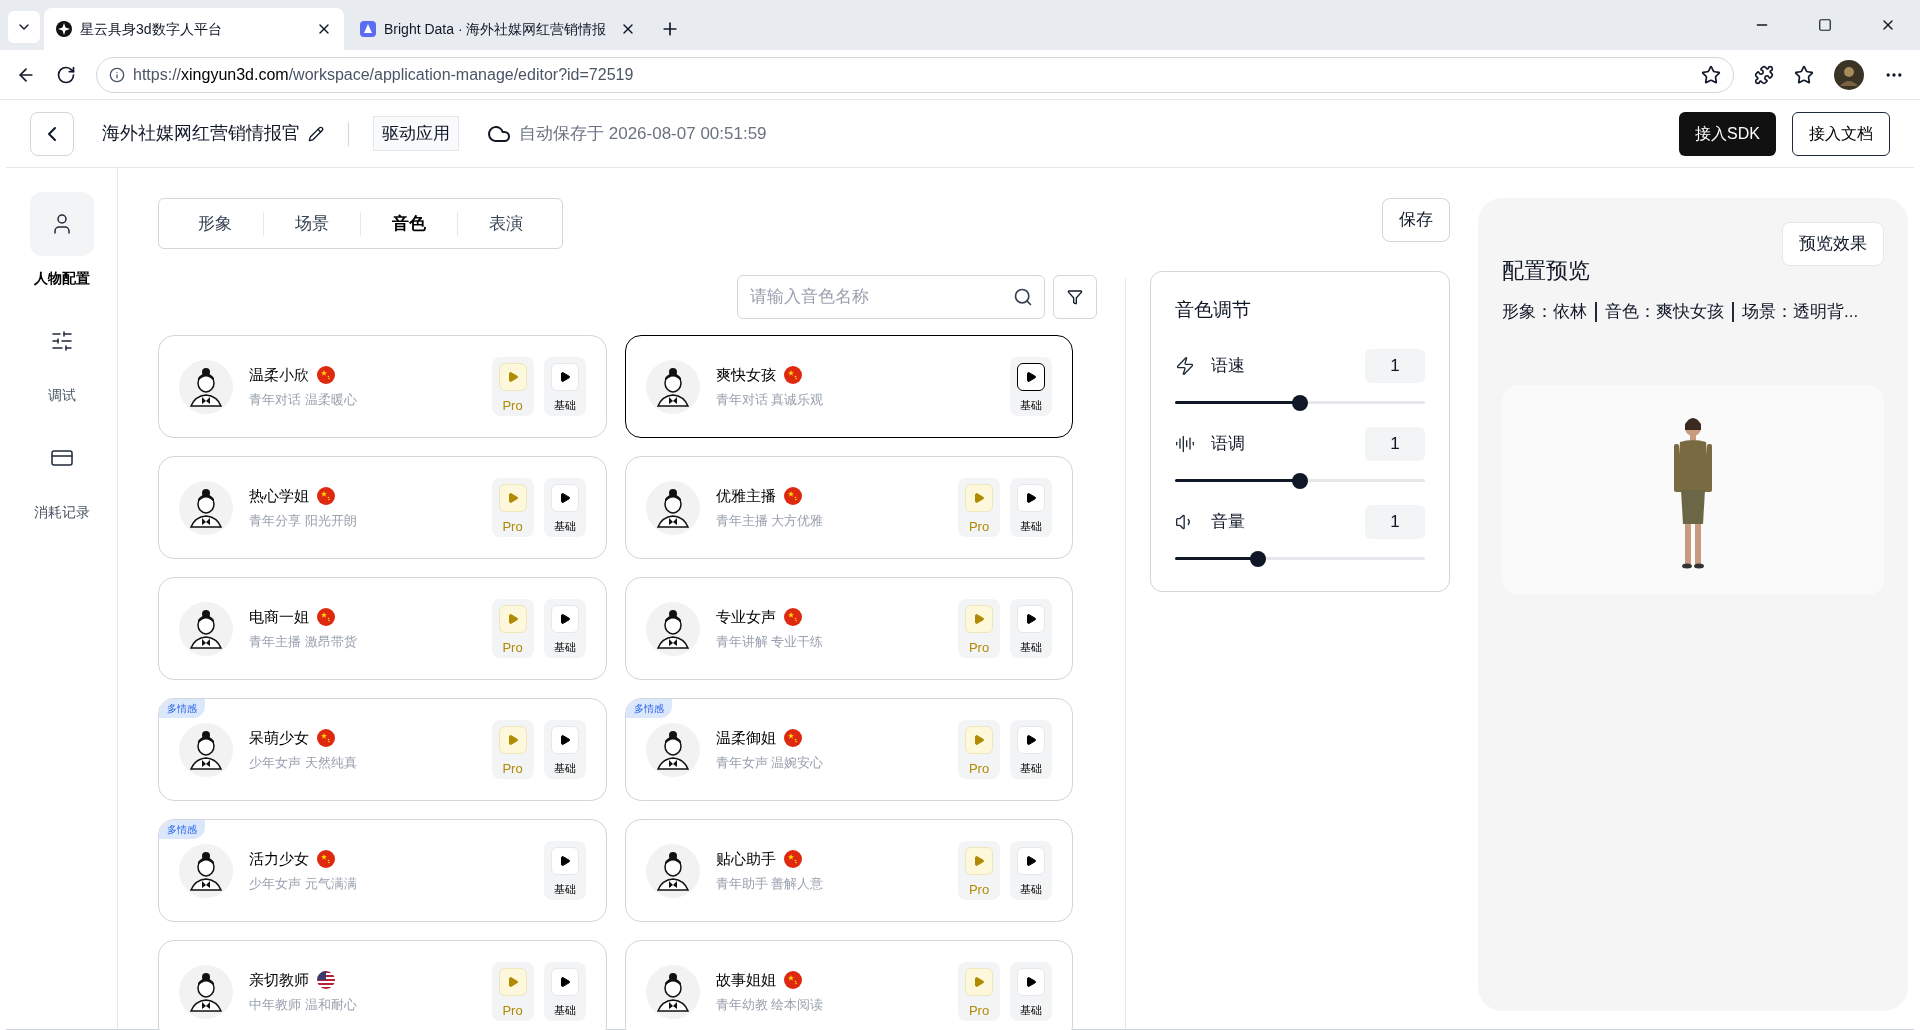  Describe the element at coordinates (61, 240) in the screenshot. I see `sidebar-item: 人物配置` at that location.